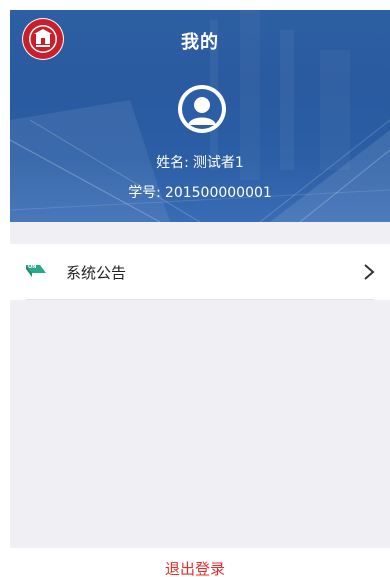  Describe the element at coordinates (200, 233) in the screenshot. I see `section-spacer` at that location.